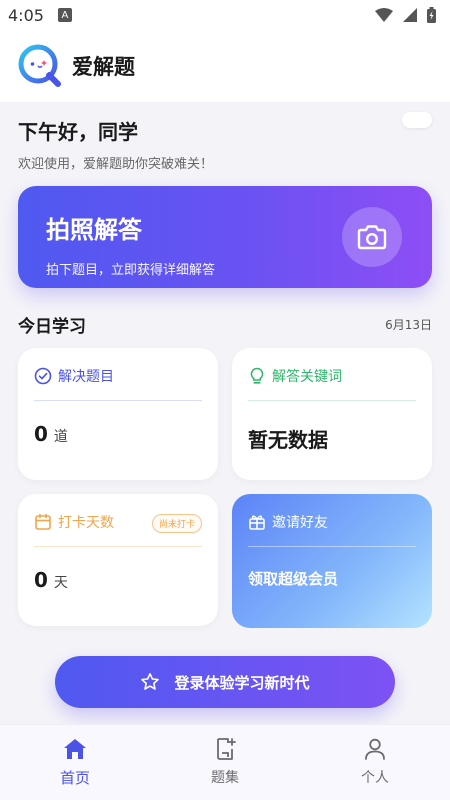 The image size is (450, 800). I want to click on check-circle-icon, so click(43, 376).